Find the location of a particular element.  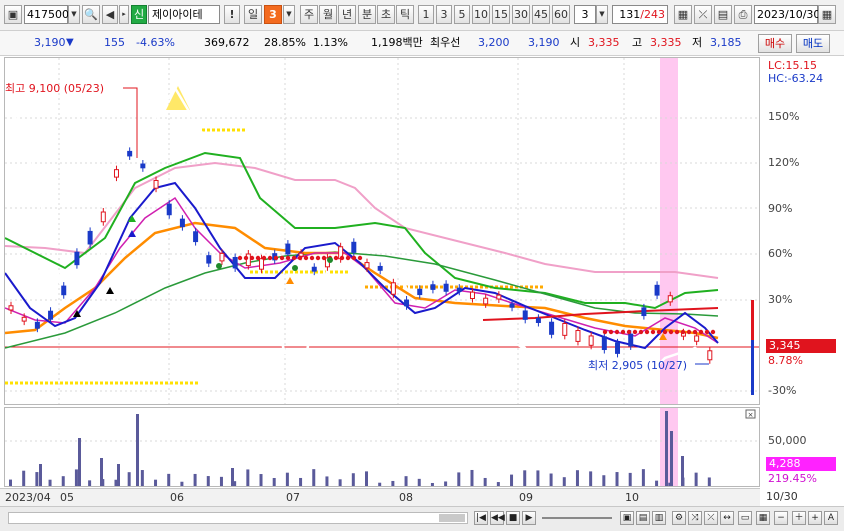

x-label: 06 is located at coordinates (177, 497).